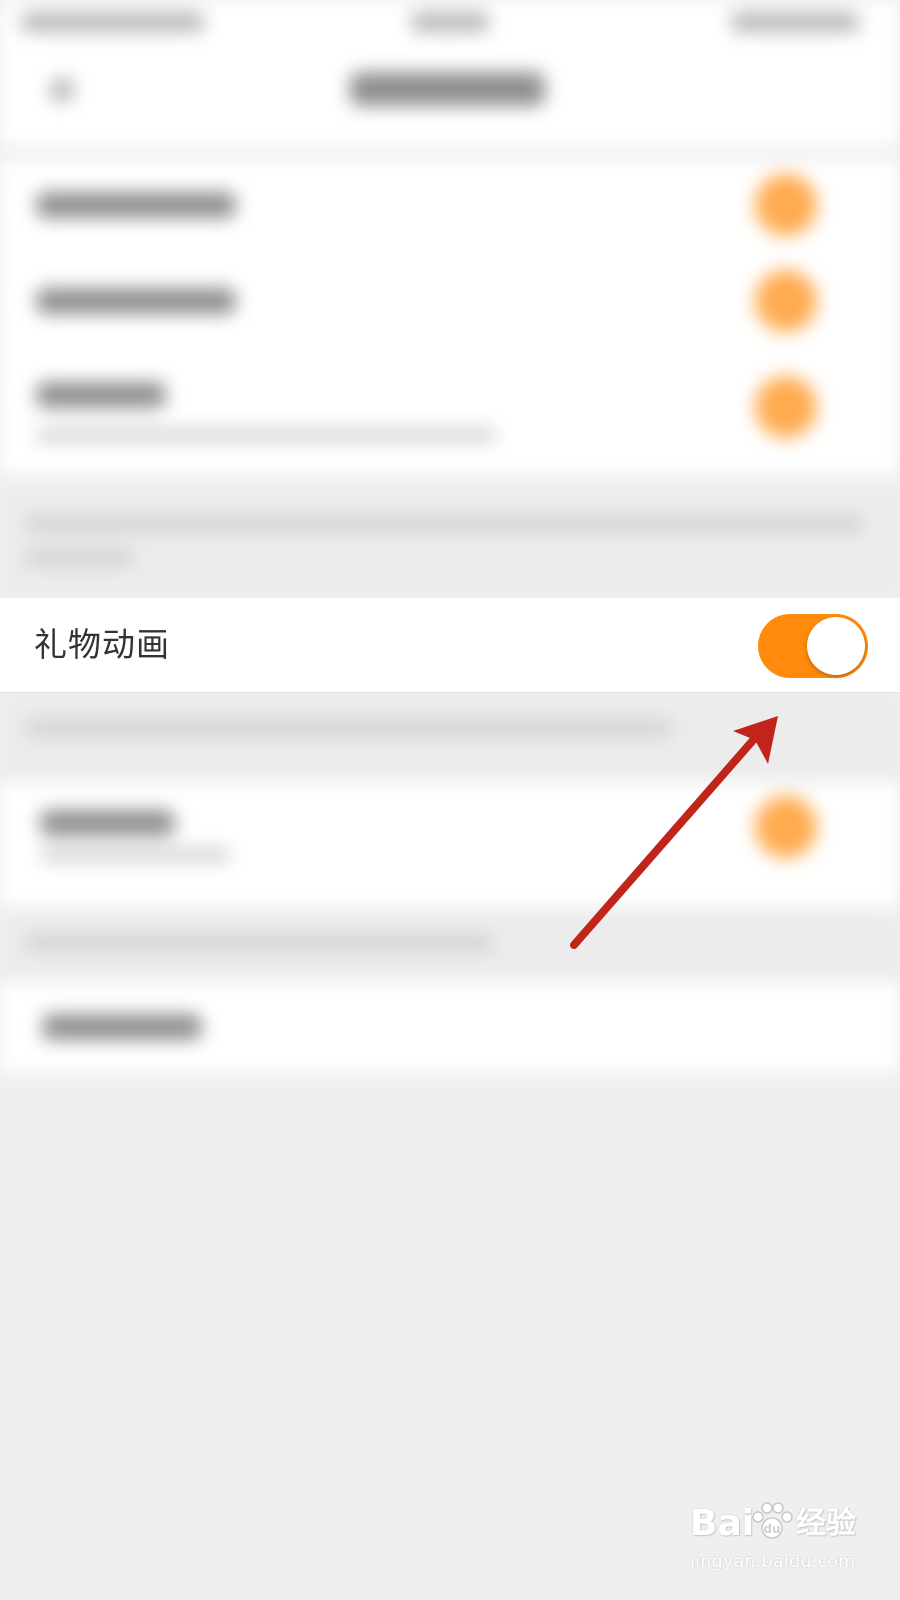  I want to click on svg-text: du, so click(771, 1529).